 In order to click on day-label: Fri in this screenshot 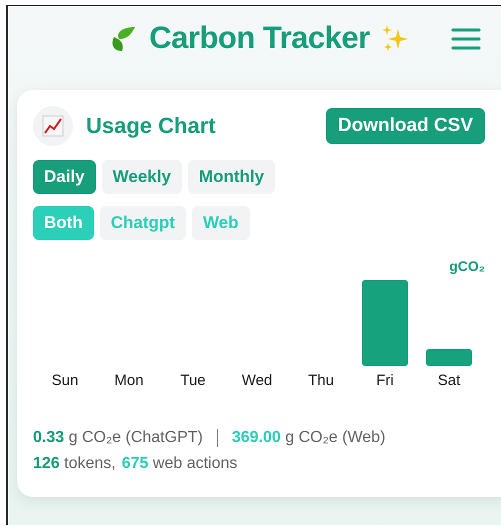, I will do `click(385, 380)`.